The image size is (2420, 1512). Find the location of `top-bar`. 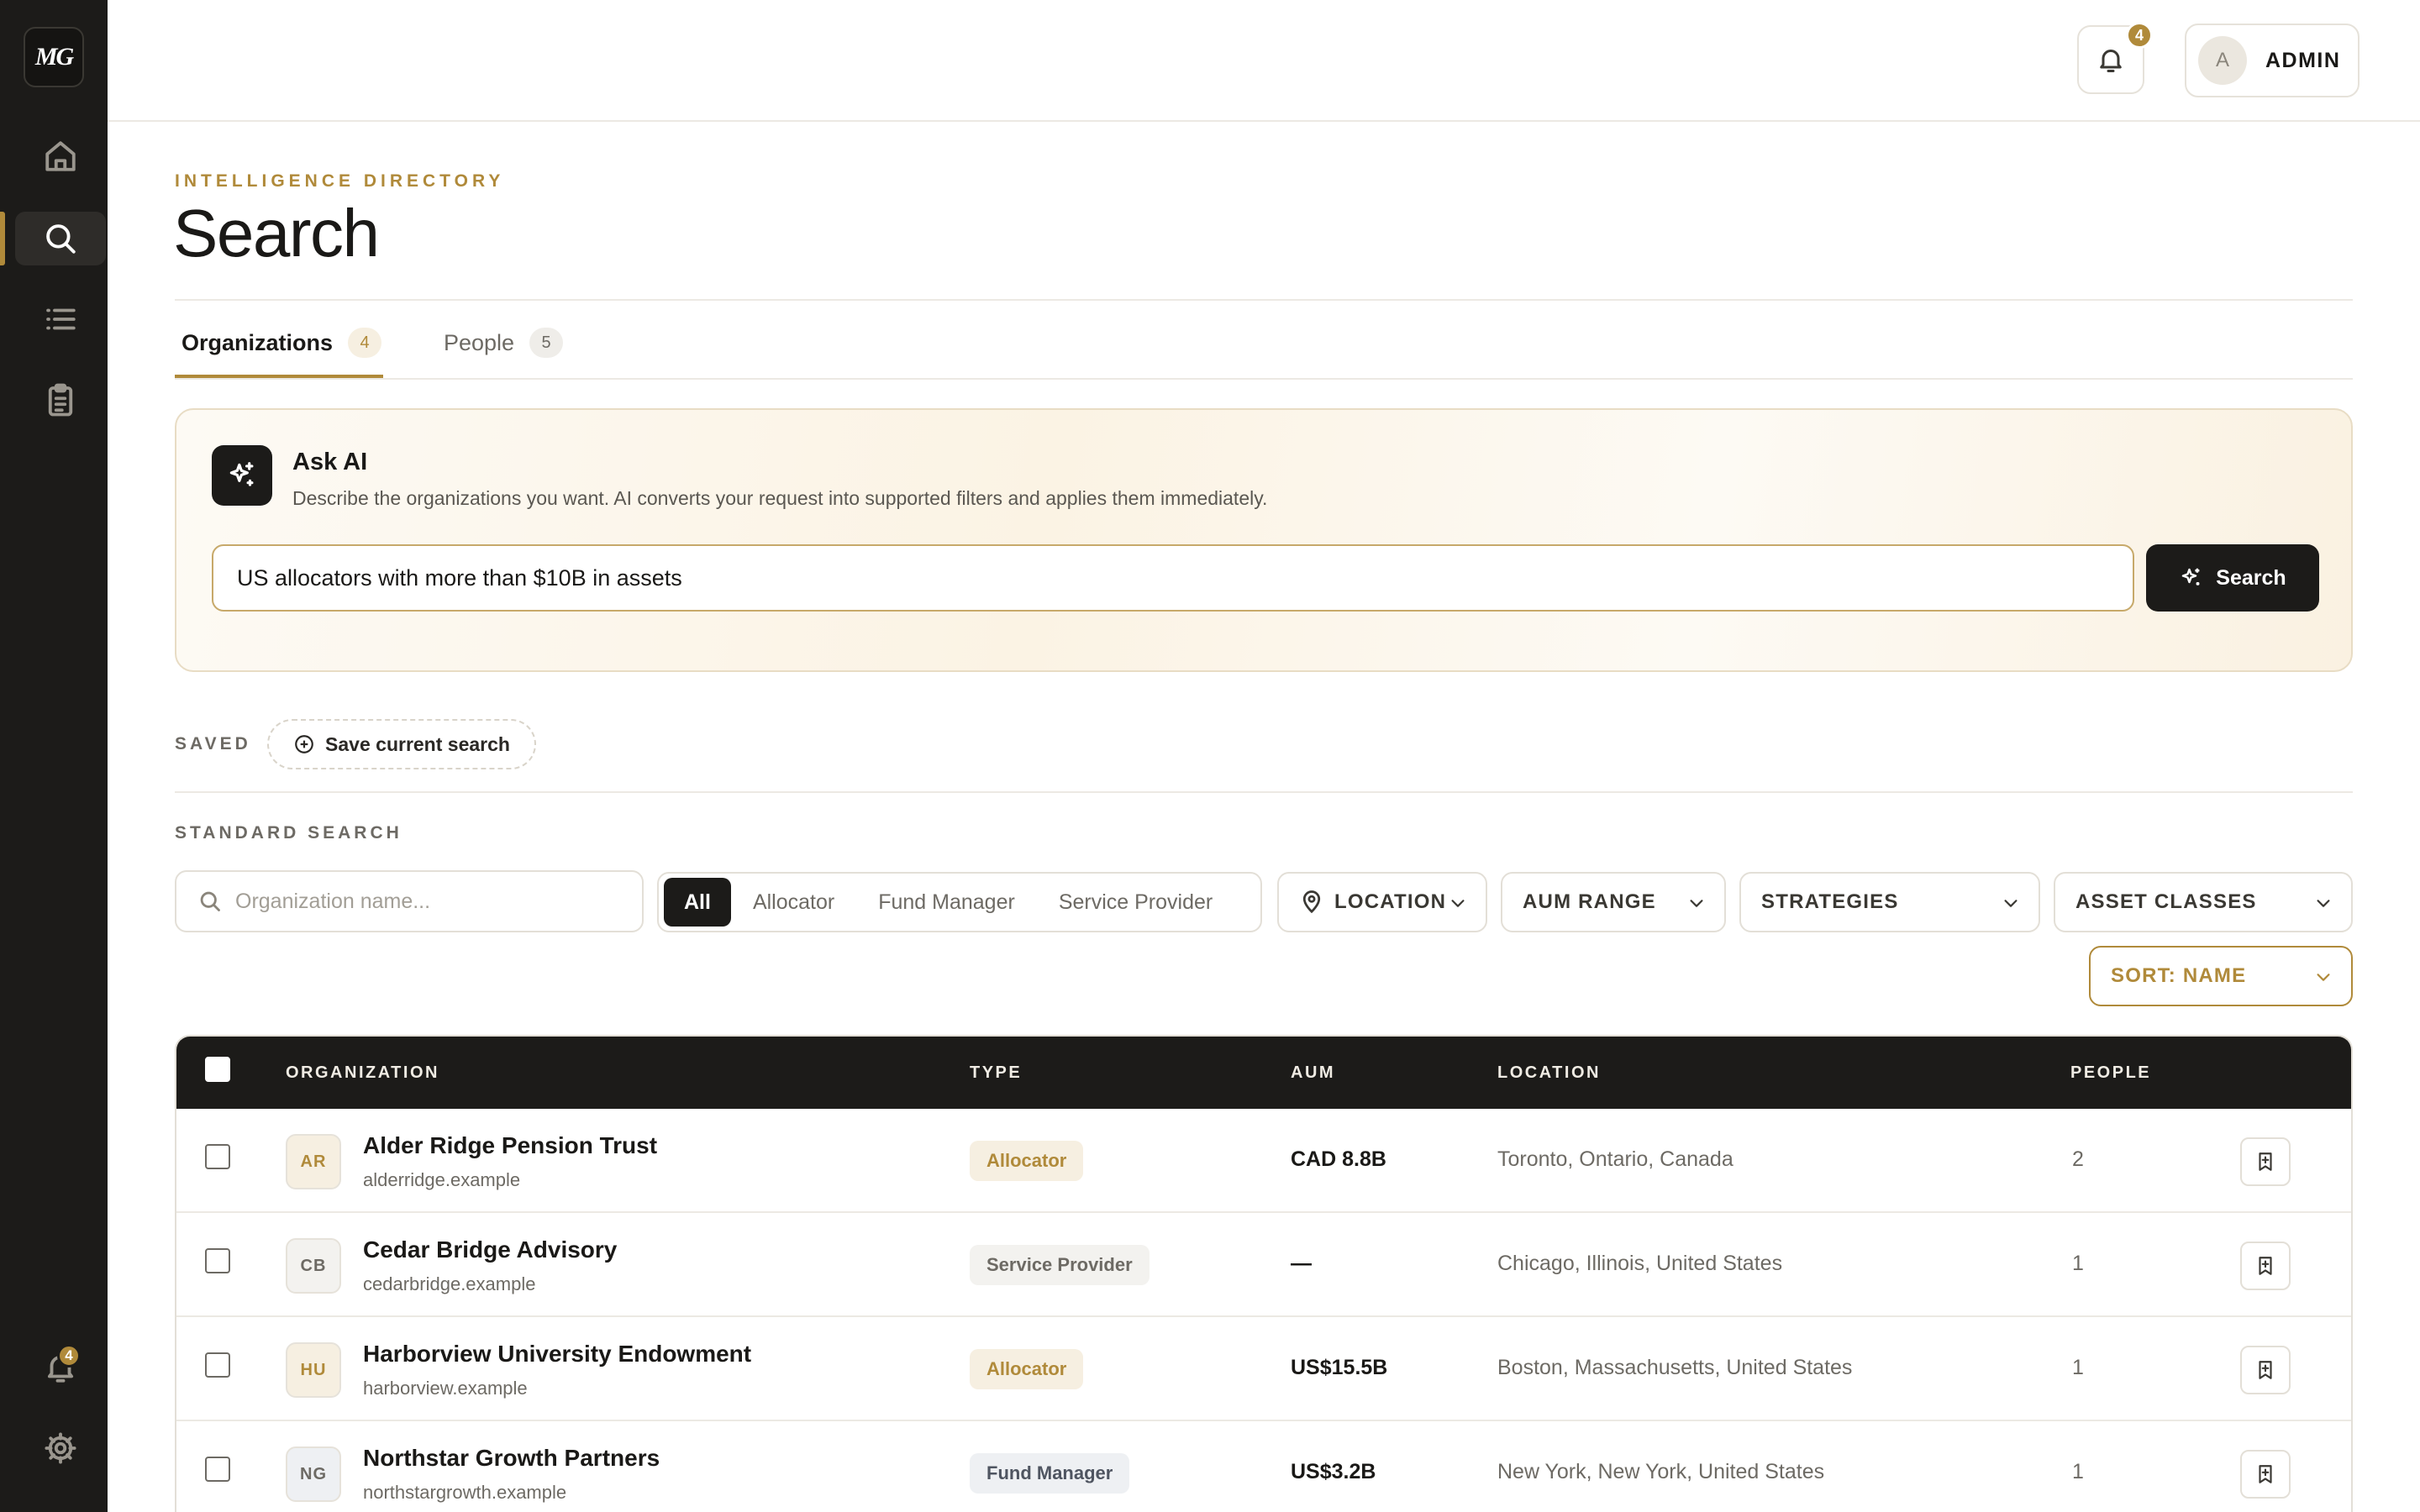

top-bar is located at coordinates (1264, 61).